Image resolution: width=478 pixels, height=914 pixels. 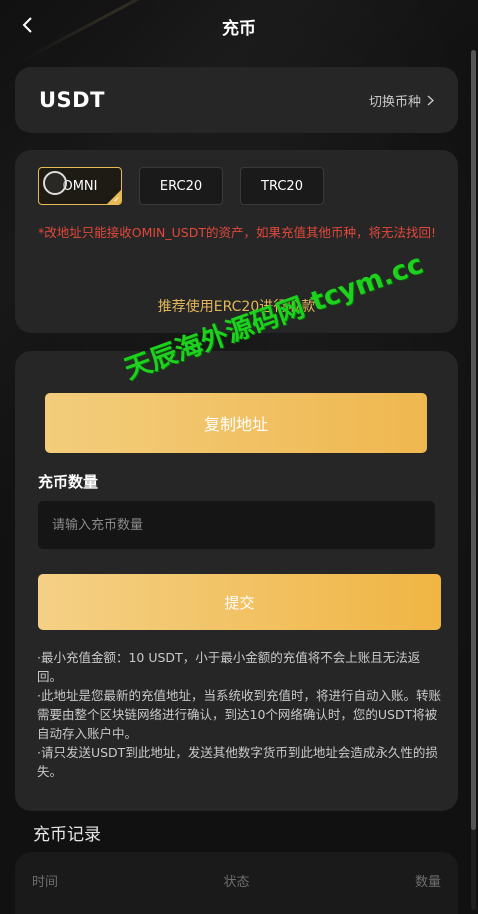 I want to click on network-tab-label: ERC20, so click(x=181, y=186).